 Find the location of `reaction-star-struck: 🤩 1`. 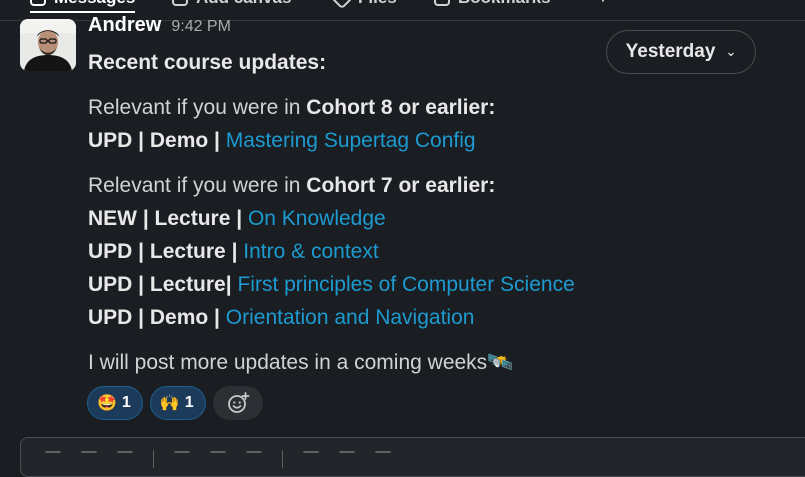

reaction-star-struck: 🤩 1 is located at coordinates (115, 403).